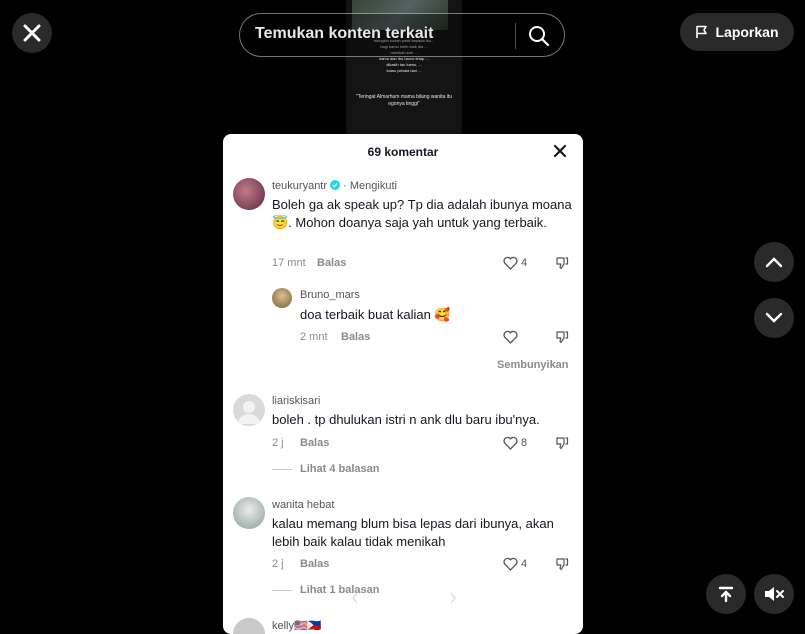  I want to click on report-button: Laporkan, so click(737, 32).